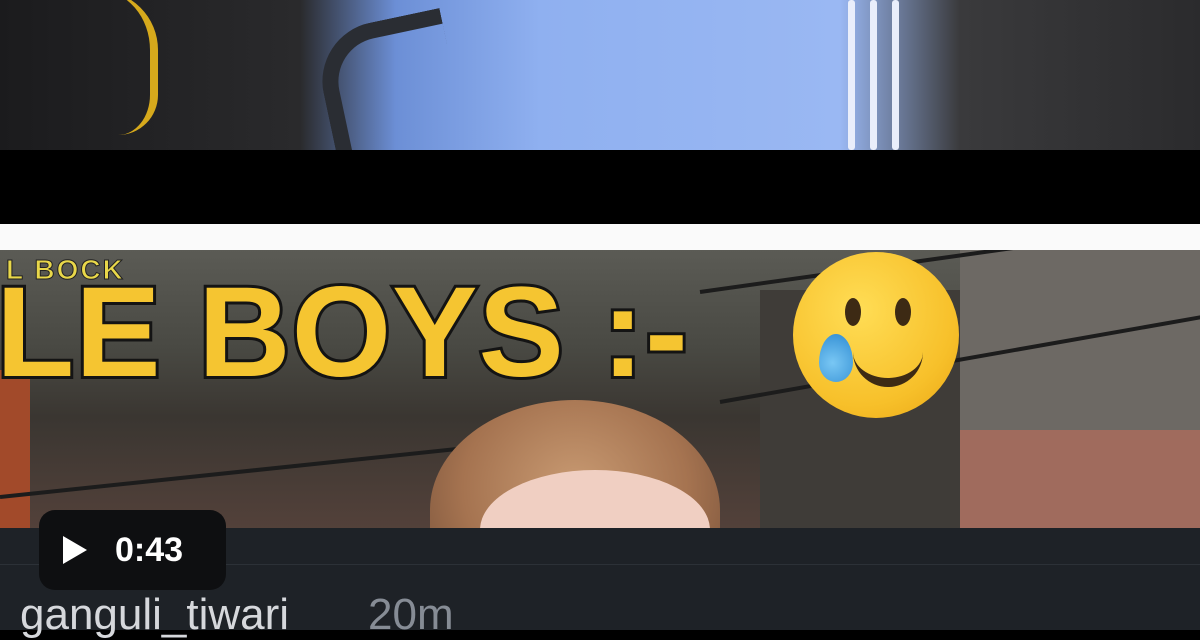 Image resolution: width=1200 pixels, height=640 pixels. I want to click on letterbox-band, so click(600, 187).